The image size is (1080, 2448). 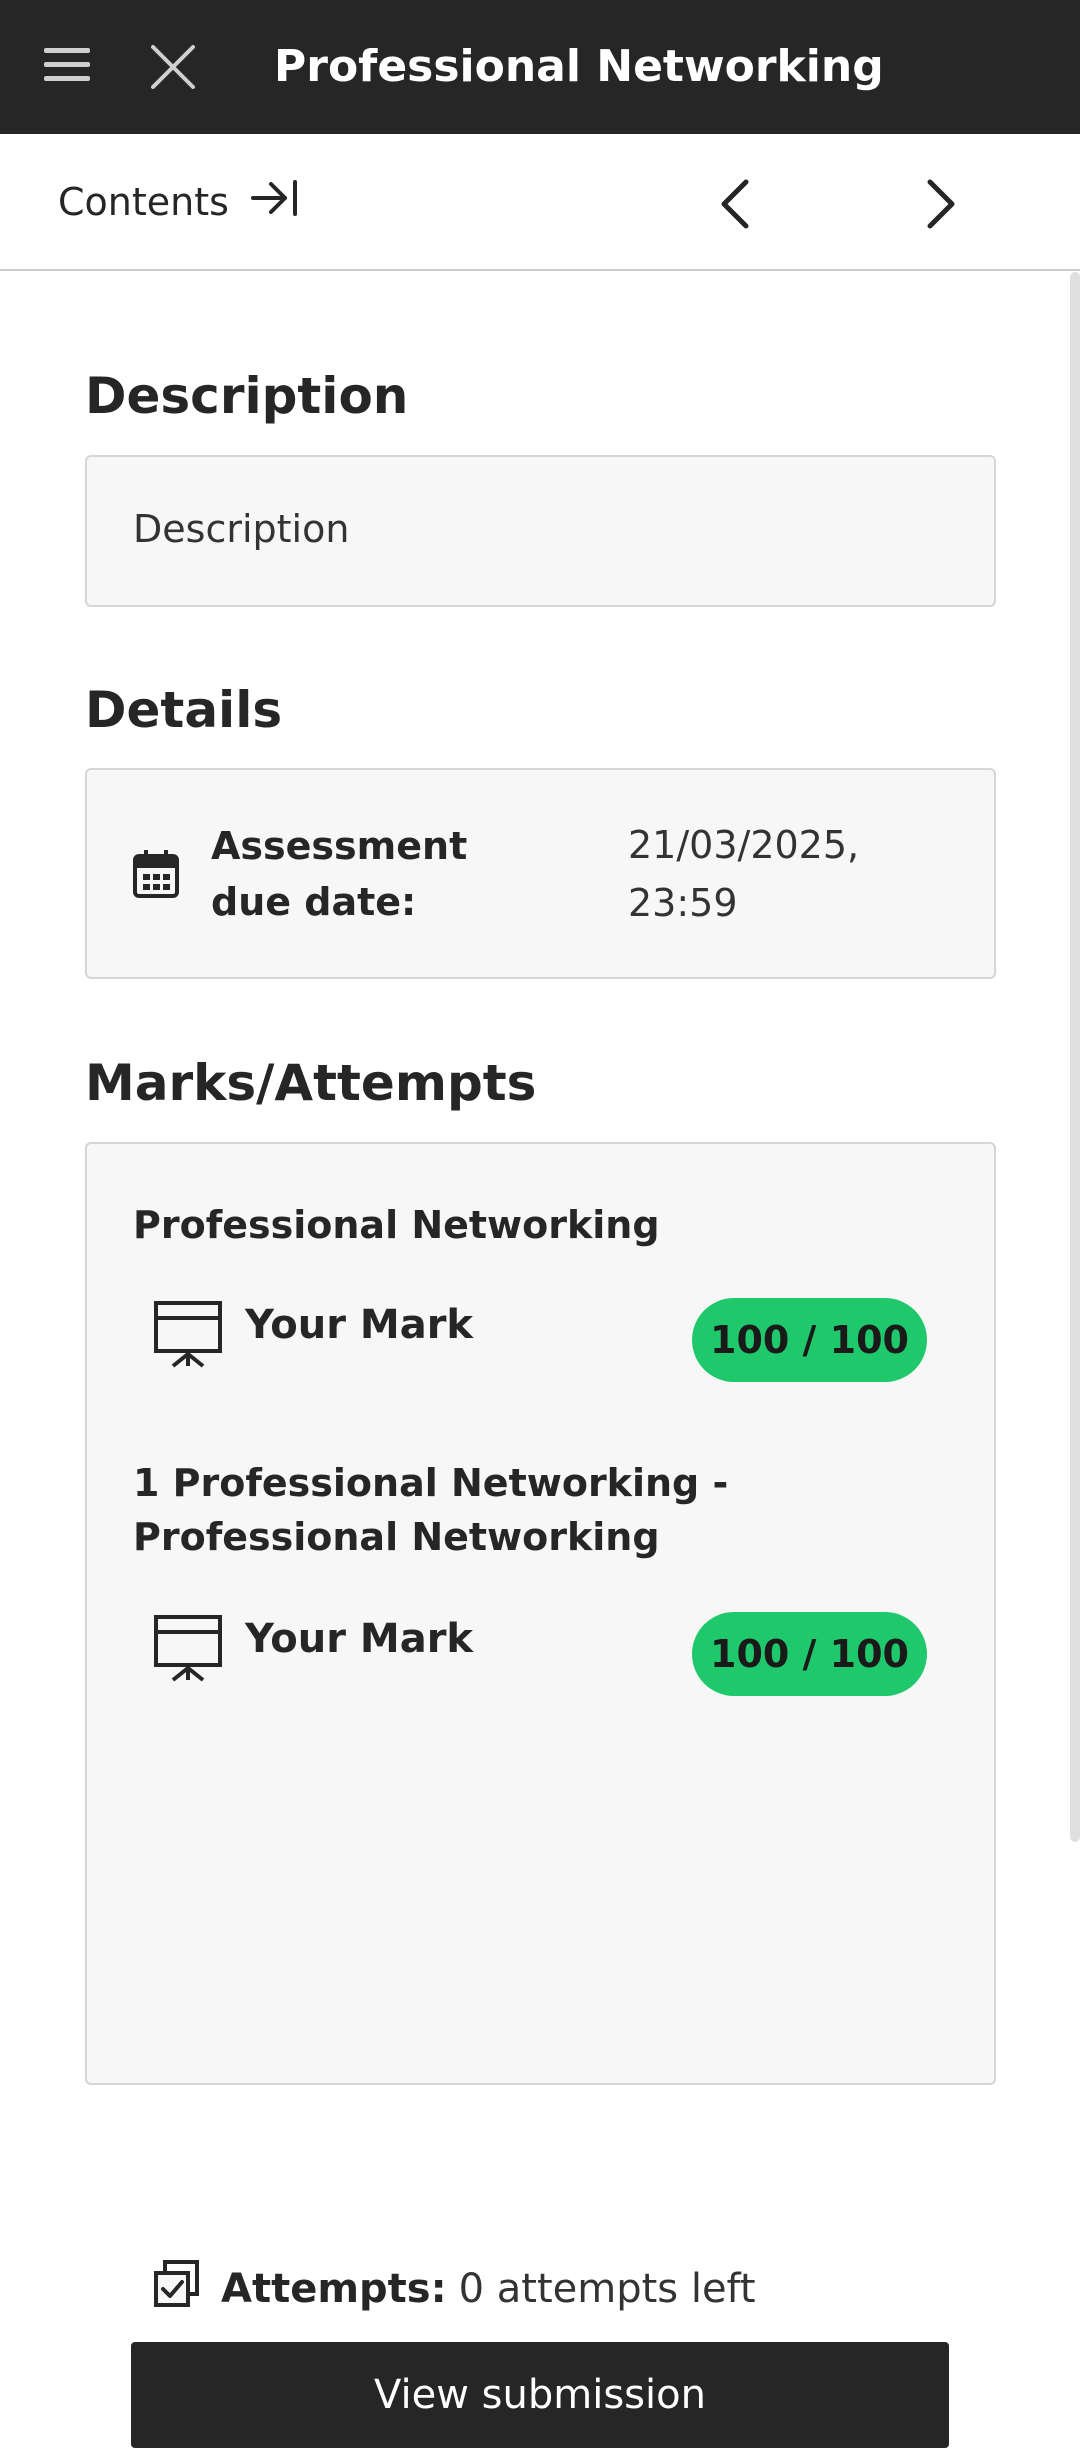 I want to click on contents-button: Contents, so click(x=178, y=202).